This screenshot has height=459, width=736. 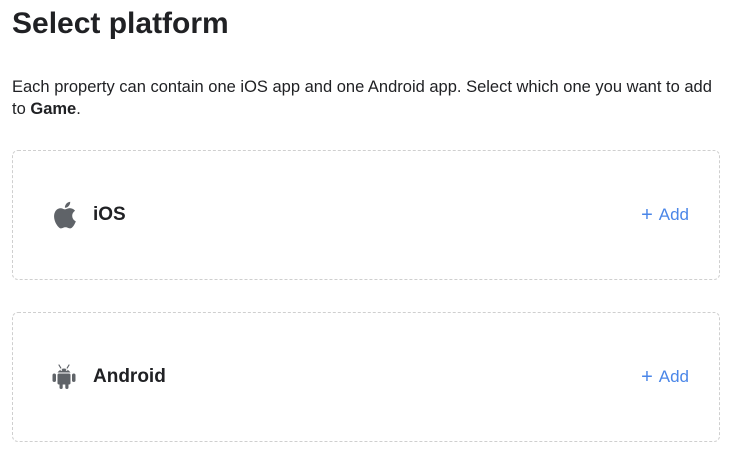 What do you see at coordinates (64, 377) in the screenshot?
I see `android-icon` at bounding box center [64, 377].